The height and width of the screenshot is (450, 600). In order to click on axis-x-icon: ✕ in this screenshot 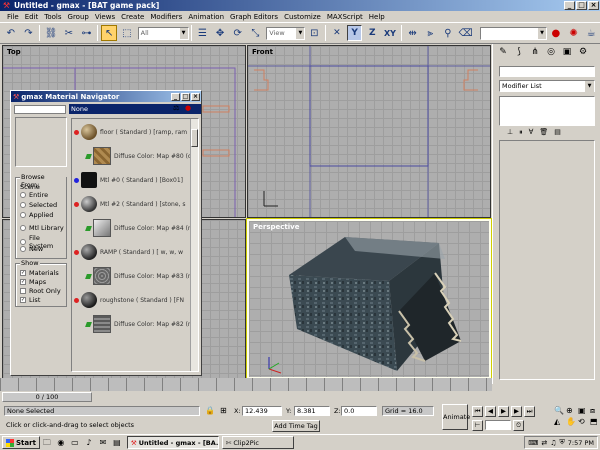, I will do `click(337, 33)`.